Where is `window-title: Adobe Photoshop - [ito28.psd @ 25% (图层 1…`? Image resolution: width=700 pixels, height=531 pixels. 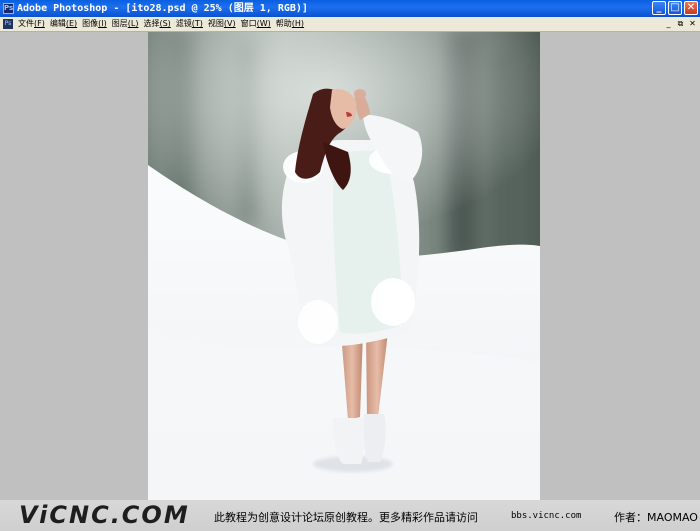 window-title: Adobe Photoshop - [ito28.psd @ 25% (图层 1… is located at coordinates (162, 8).